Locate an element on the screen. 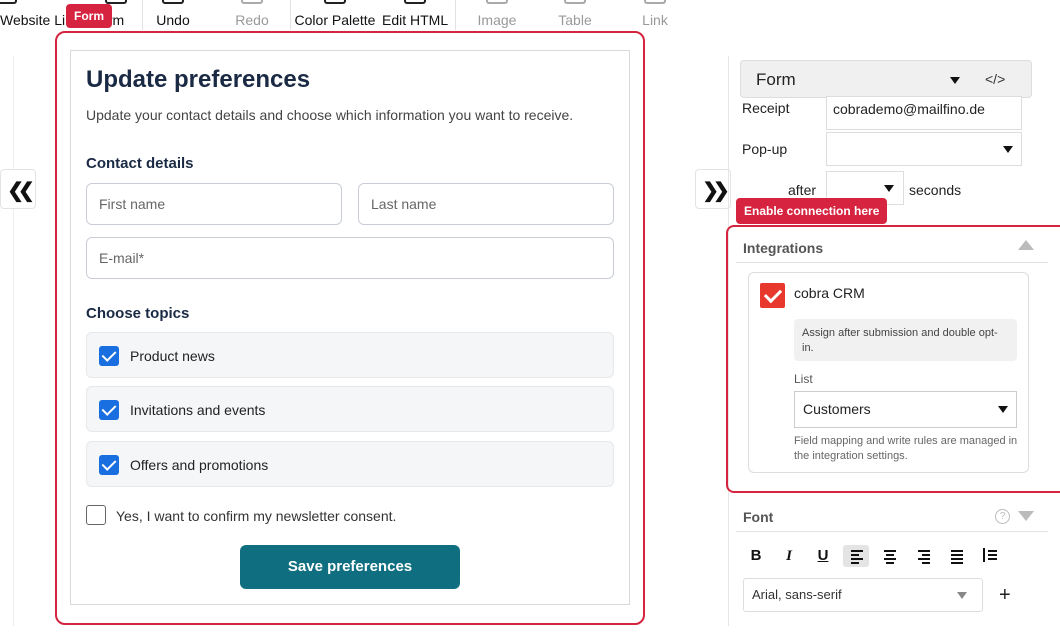  align-left-button is located at coordinates (856, 556).